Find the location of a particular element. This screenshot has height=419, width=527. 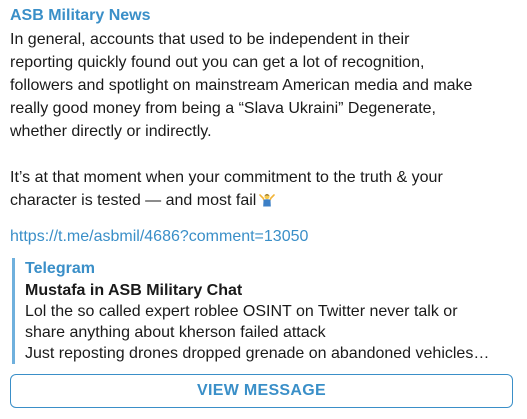

preview-title: Mustafa in ASB Military Chat is located at coordinates (134, 290).